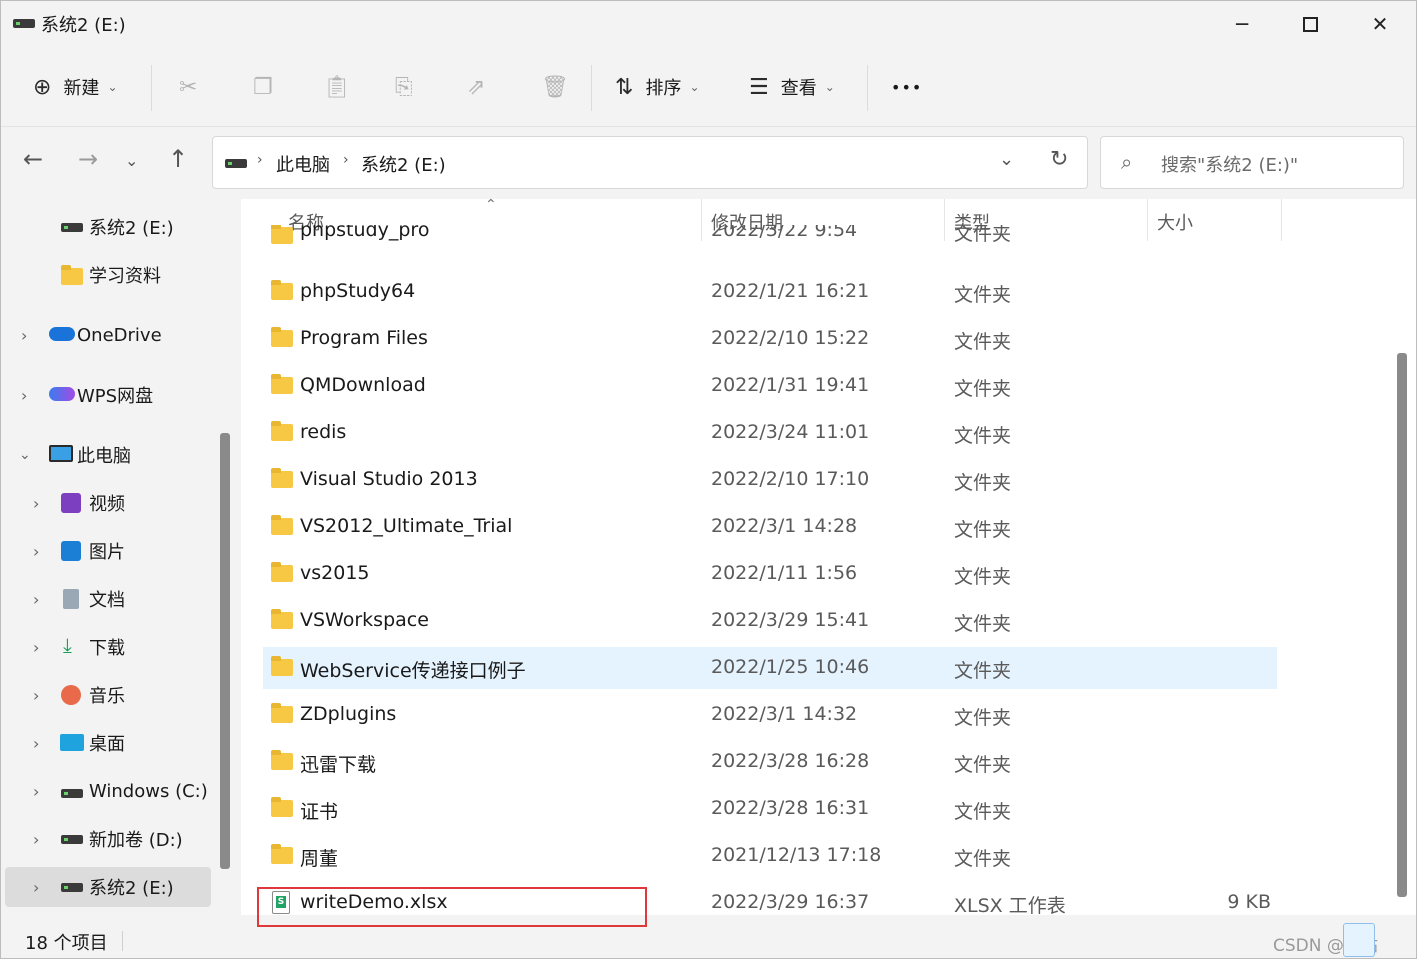 The height and width of the screenshot is (959, 1417). I want to click on pictures-icon, so click(71, 551).